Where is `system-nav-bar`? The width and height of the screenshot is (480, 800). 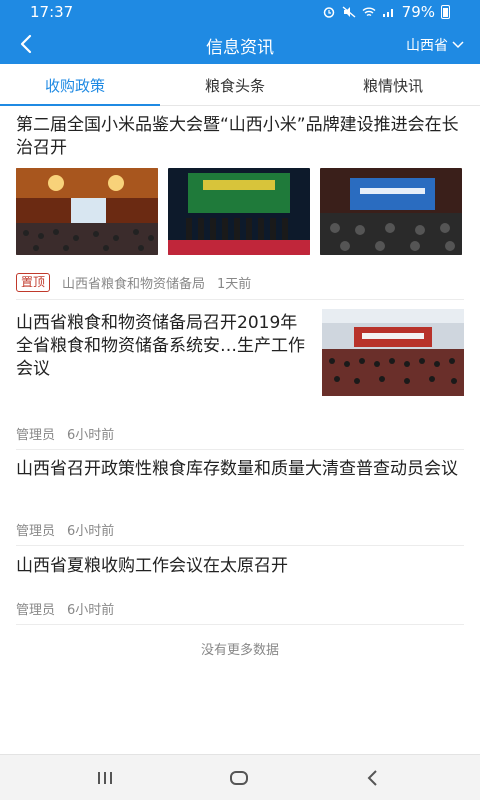
system-nav-bar is located at coordinates (240, 777).